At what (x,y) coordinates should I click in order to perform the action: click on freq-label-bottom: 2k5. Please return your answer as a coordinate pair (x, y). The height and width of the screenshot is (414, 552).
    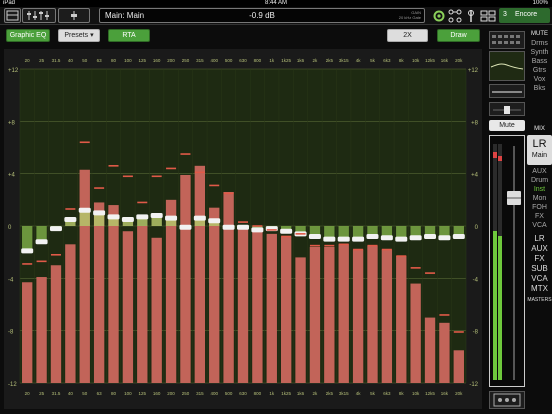
    Looking at the image, I should click on (330, 393).